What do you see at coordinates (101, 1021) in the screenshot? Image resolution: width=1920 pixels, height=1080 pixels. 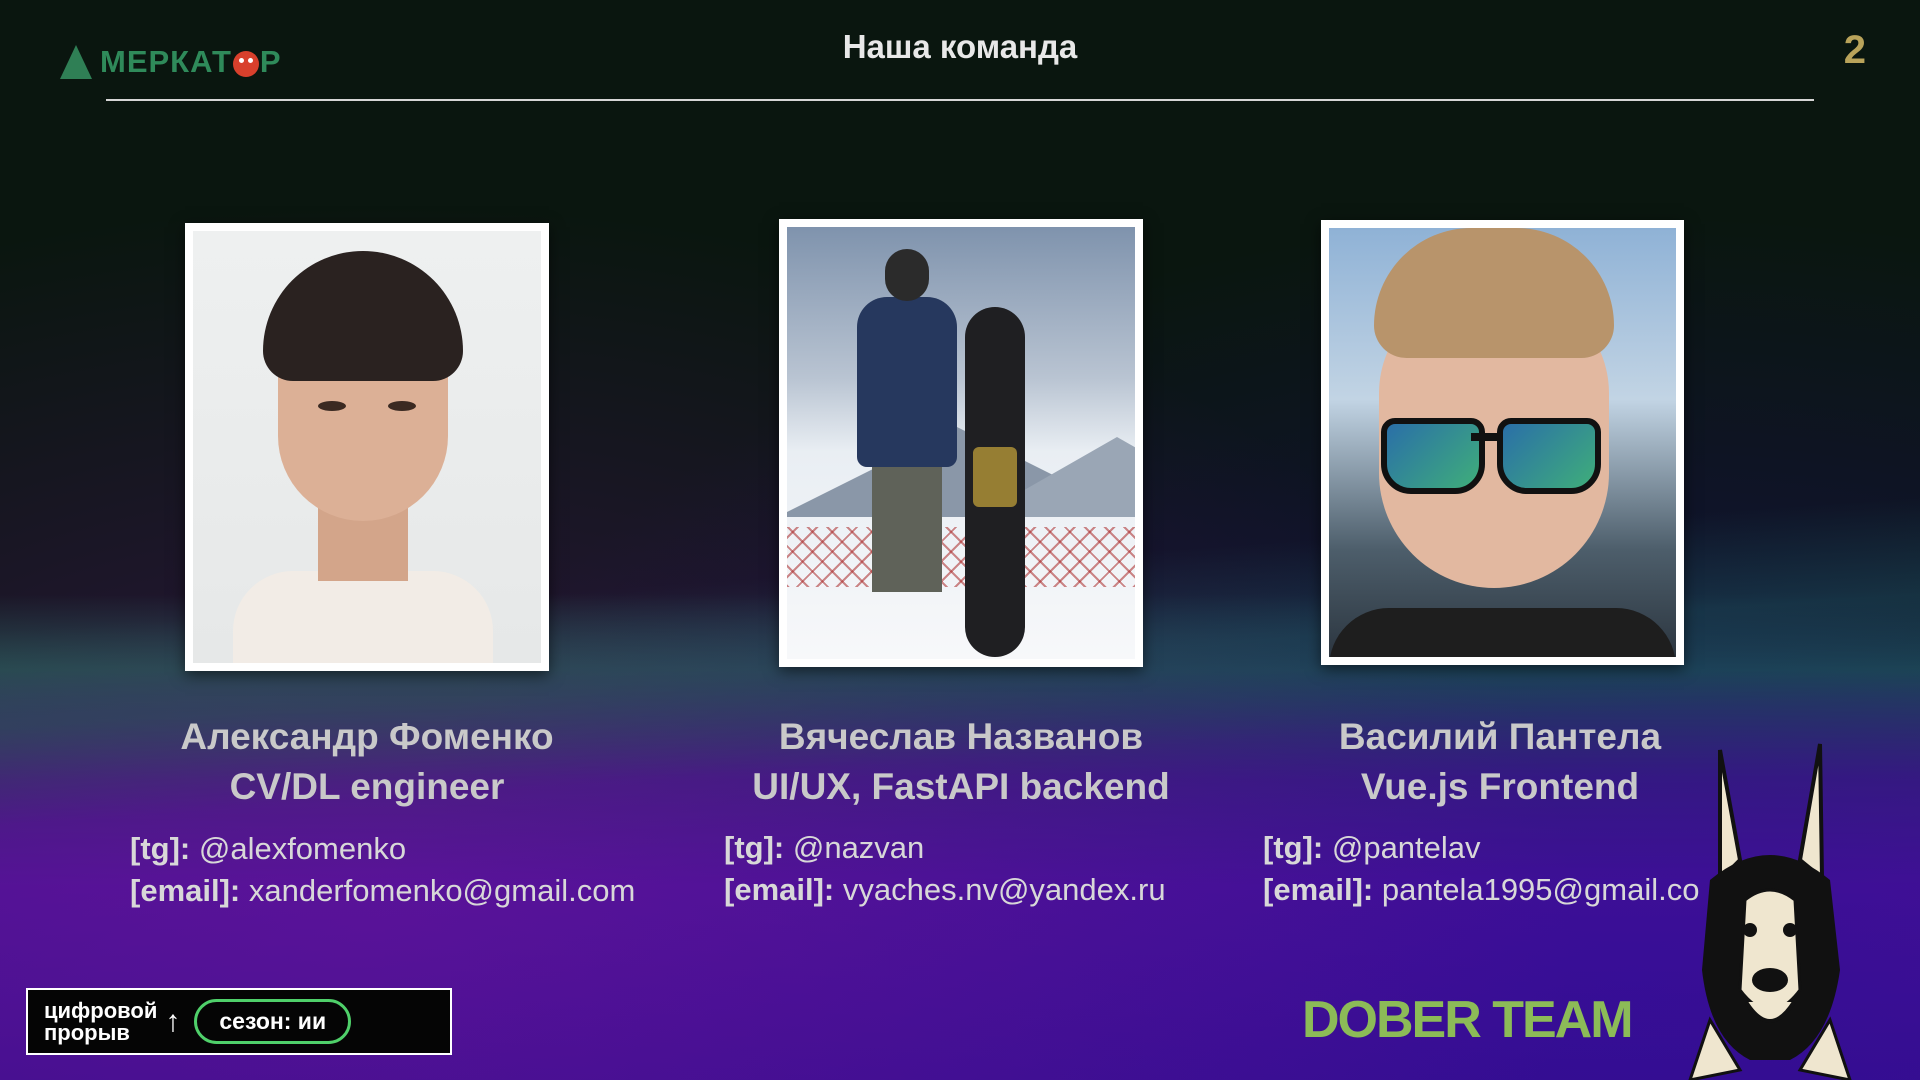 I see `hackathon-brand: цифровой прорыв` at bounding box center [101, 1021].